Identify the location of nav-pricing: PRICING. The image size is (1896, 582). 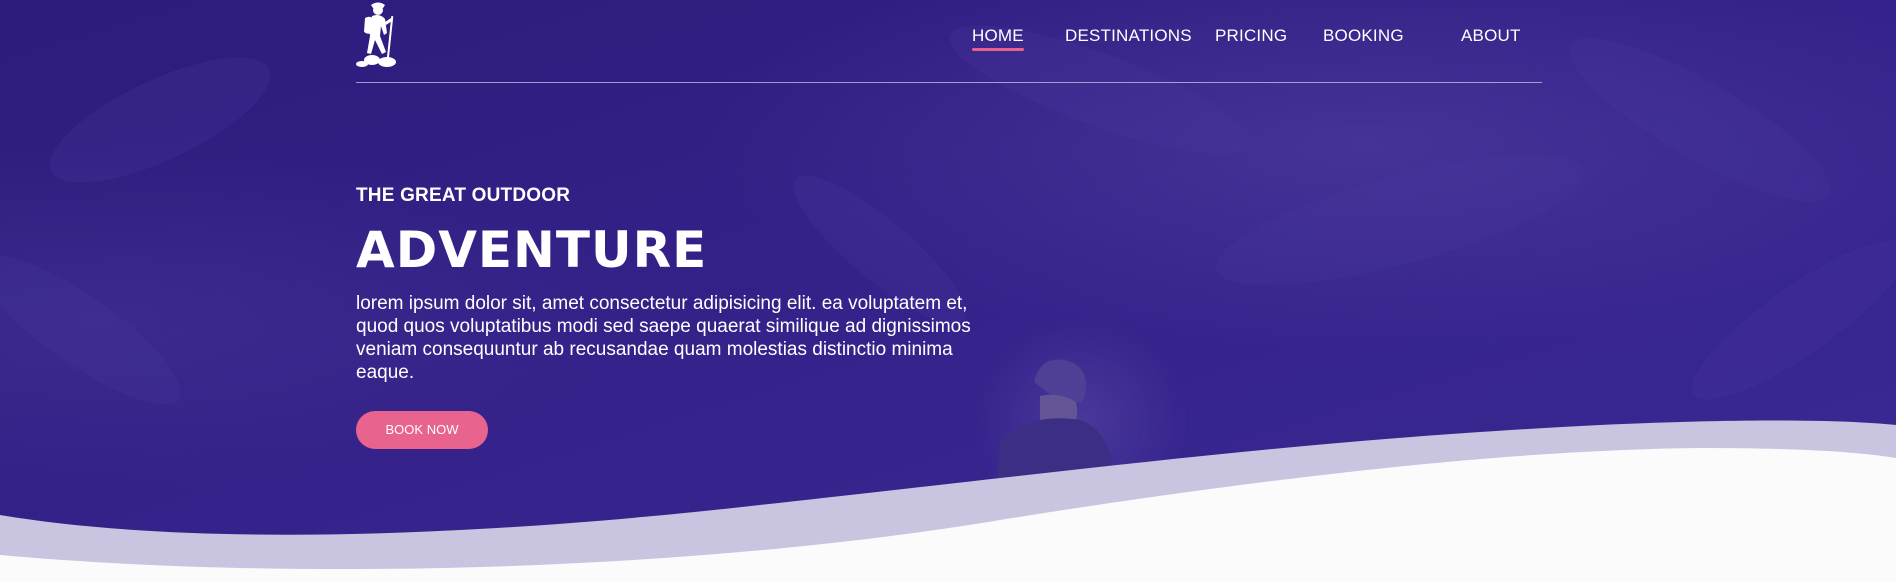
(1251, 36).